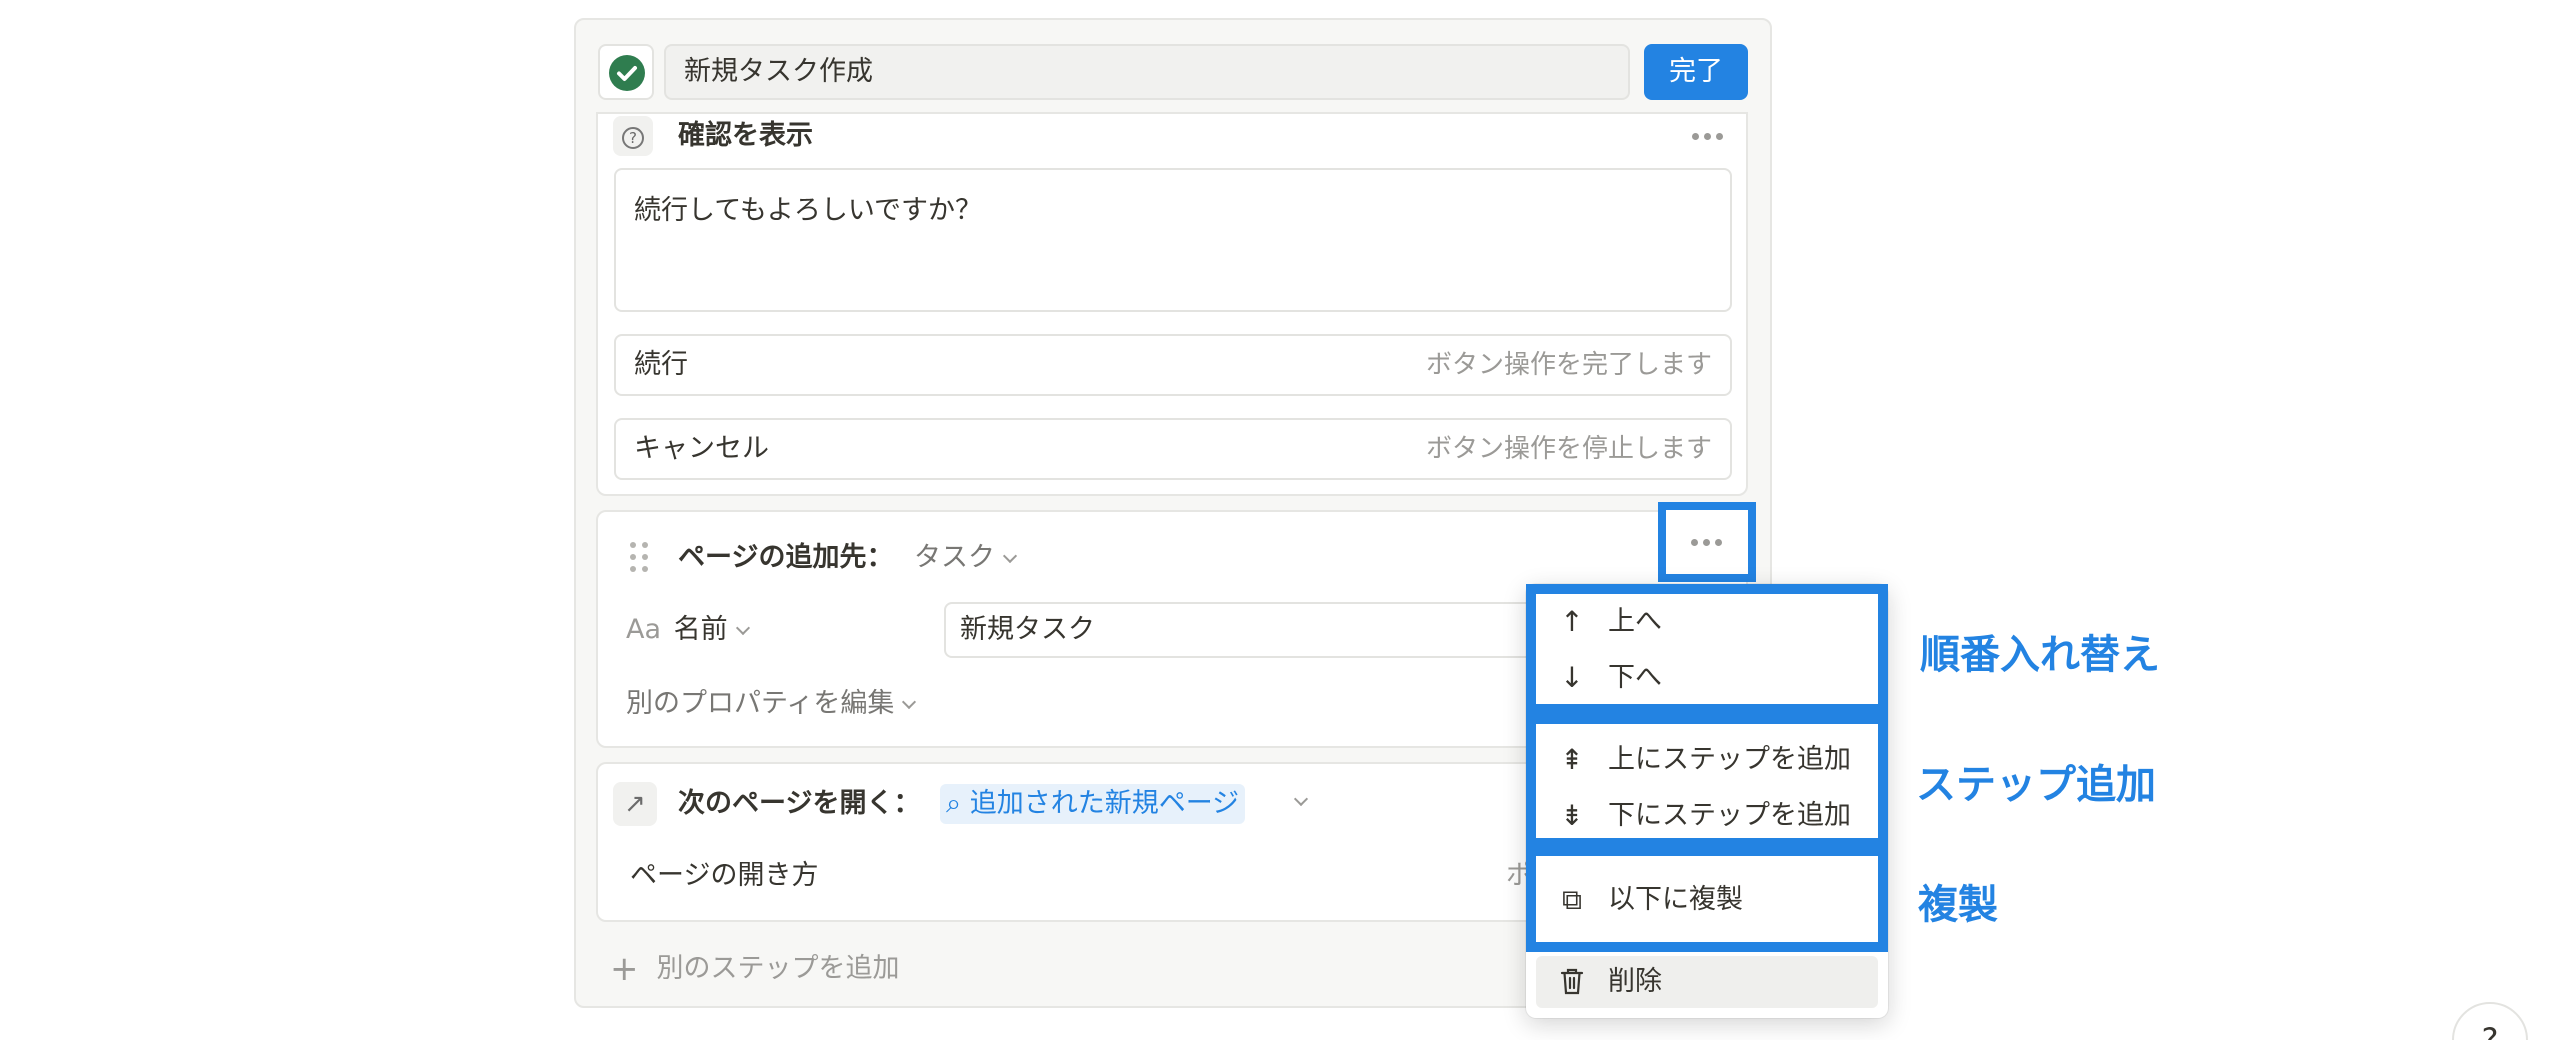 This screenshot has width=2560, height=1040. I want to click on option-label: 続行, so click(661, 364).